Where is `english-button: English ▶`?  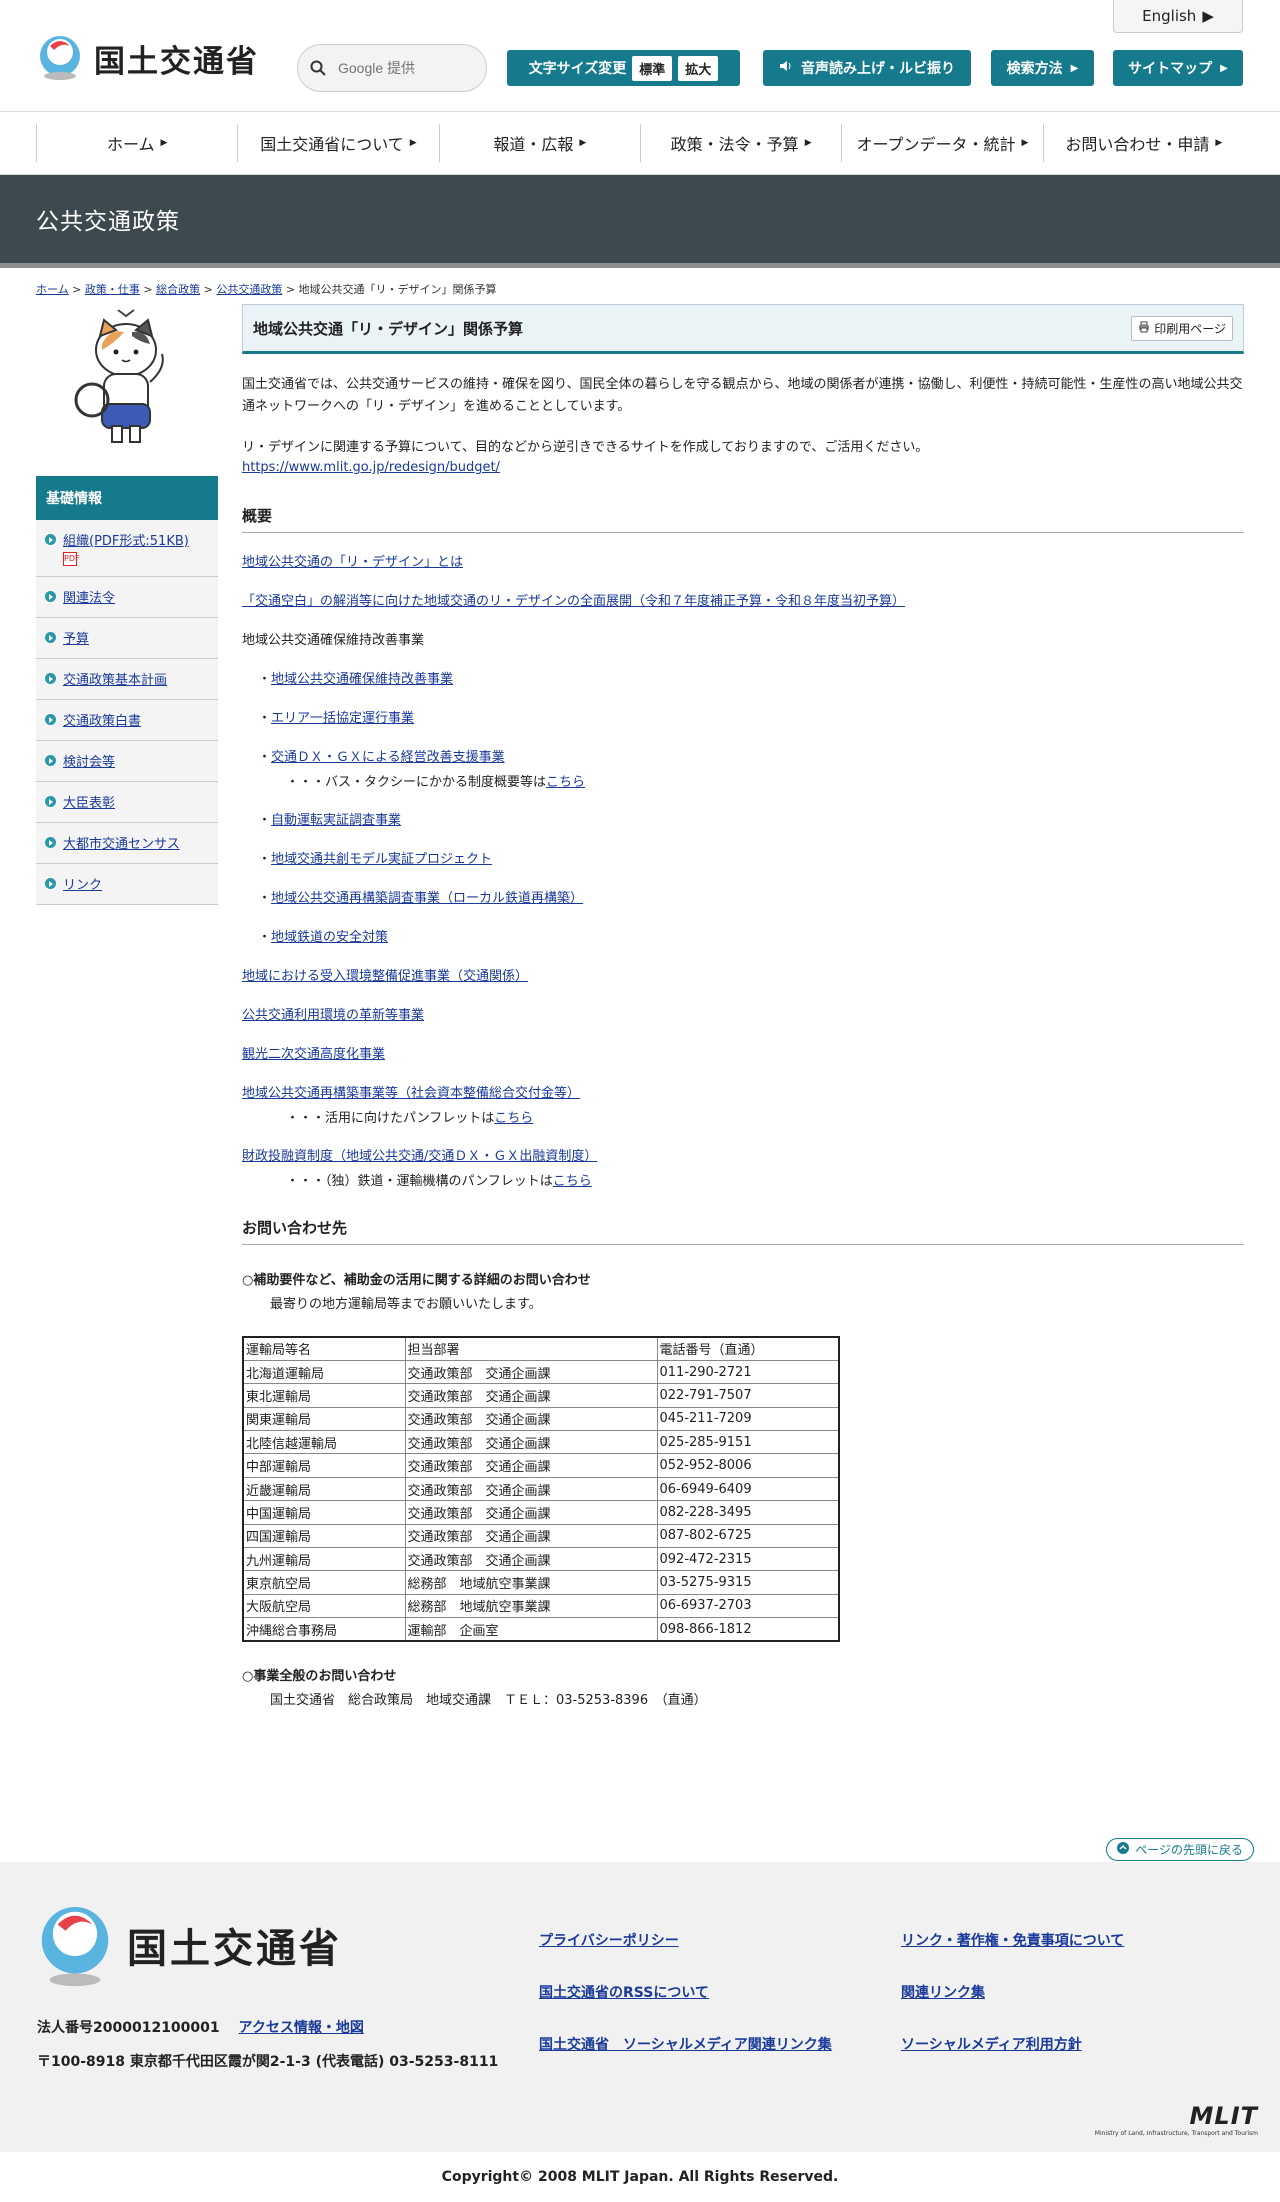 english-button: English ▶ is located at coordinates (1178, 16).